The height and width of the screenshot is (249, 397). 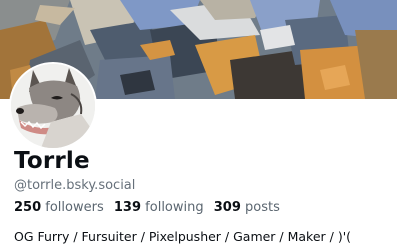 I want to click on posts-stat: 309 posts, so click(x=247, y=207).